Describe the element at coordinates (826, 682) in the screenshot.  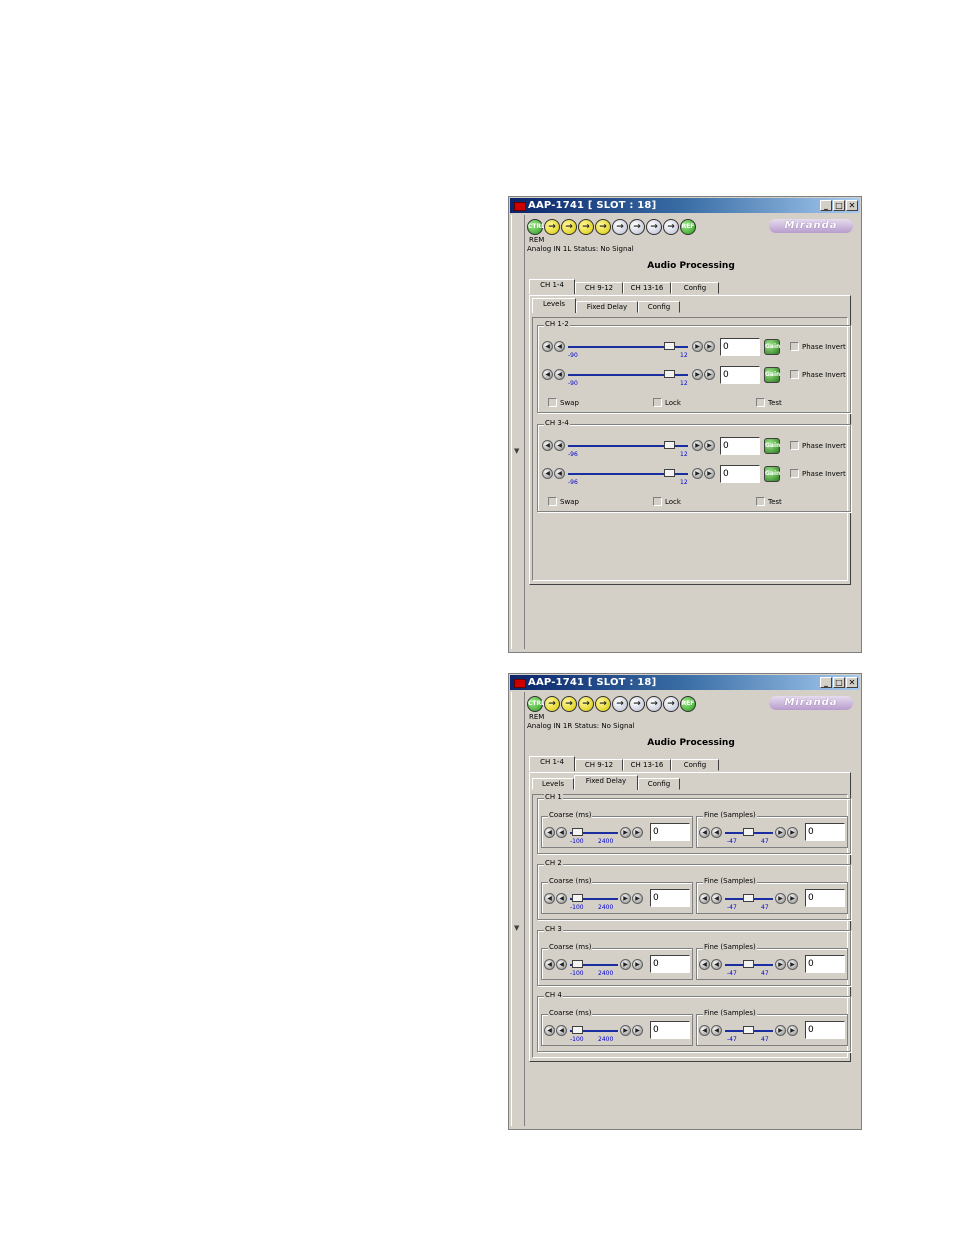
I see `minimize-button: _` at that location.